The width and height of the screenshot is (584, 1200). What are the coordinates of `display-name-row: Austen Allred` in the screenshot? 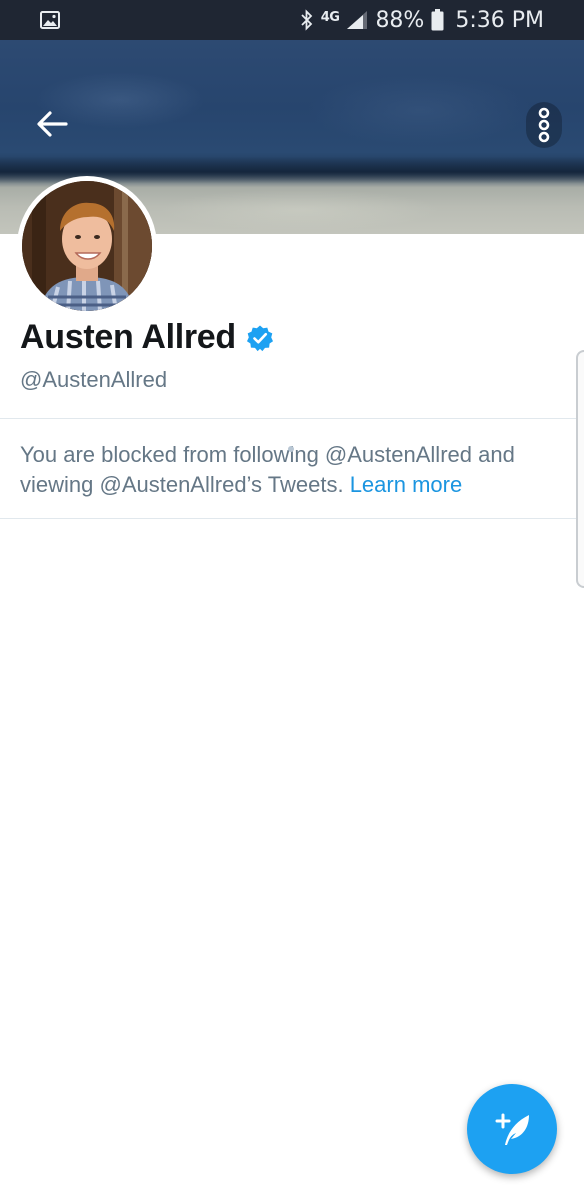 It's located at (147, 337).